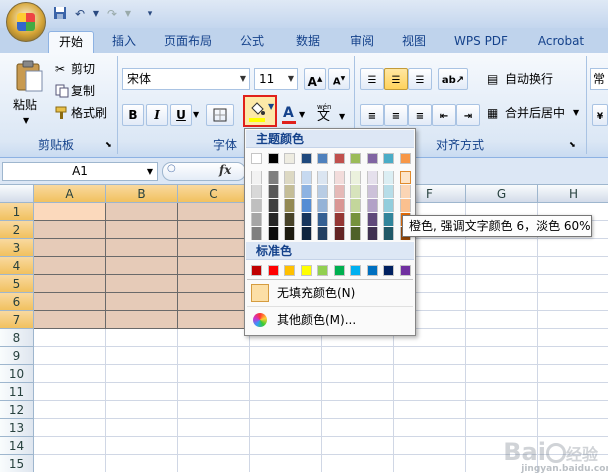 This screenshot has width=608, height=474. Describe the element at coordinates (214, 428) in the screenshot. I see `cell-c13` at that location.